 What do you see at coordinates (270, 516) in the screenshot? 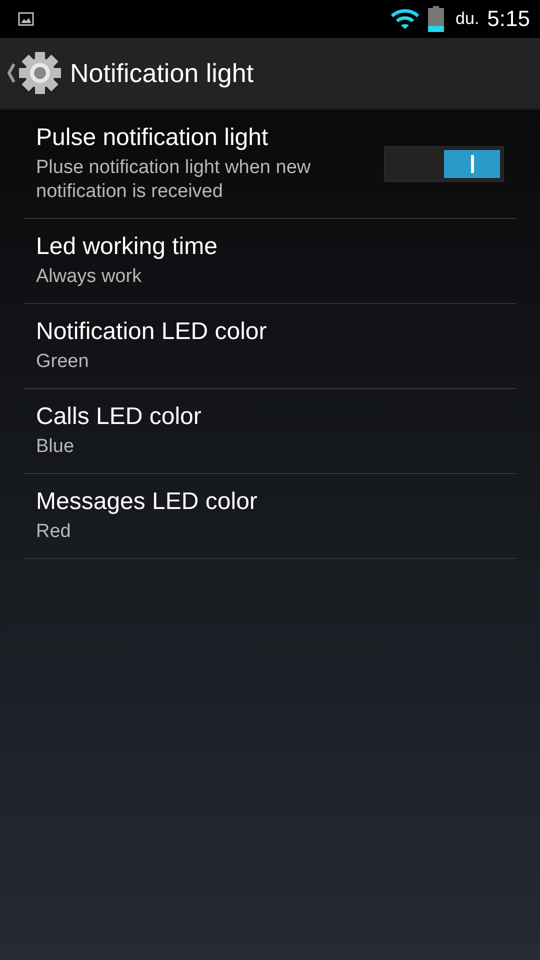
I see `setting-item: Messages LED color Red` at bounding box center [270, 516].